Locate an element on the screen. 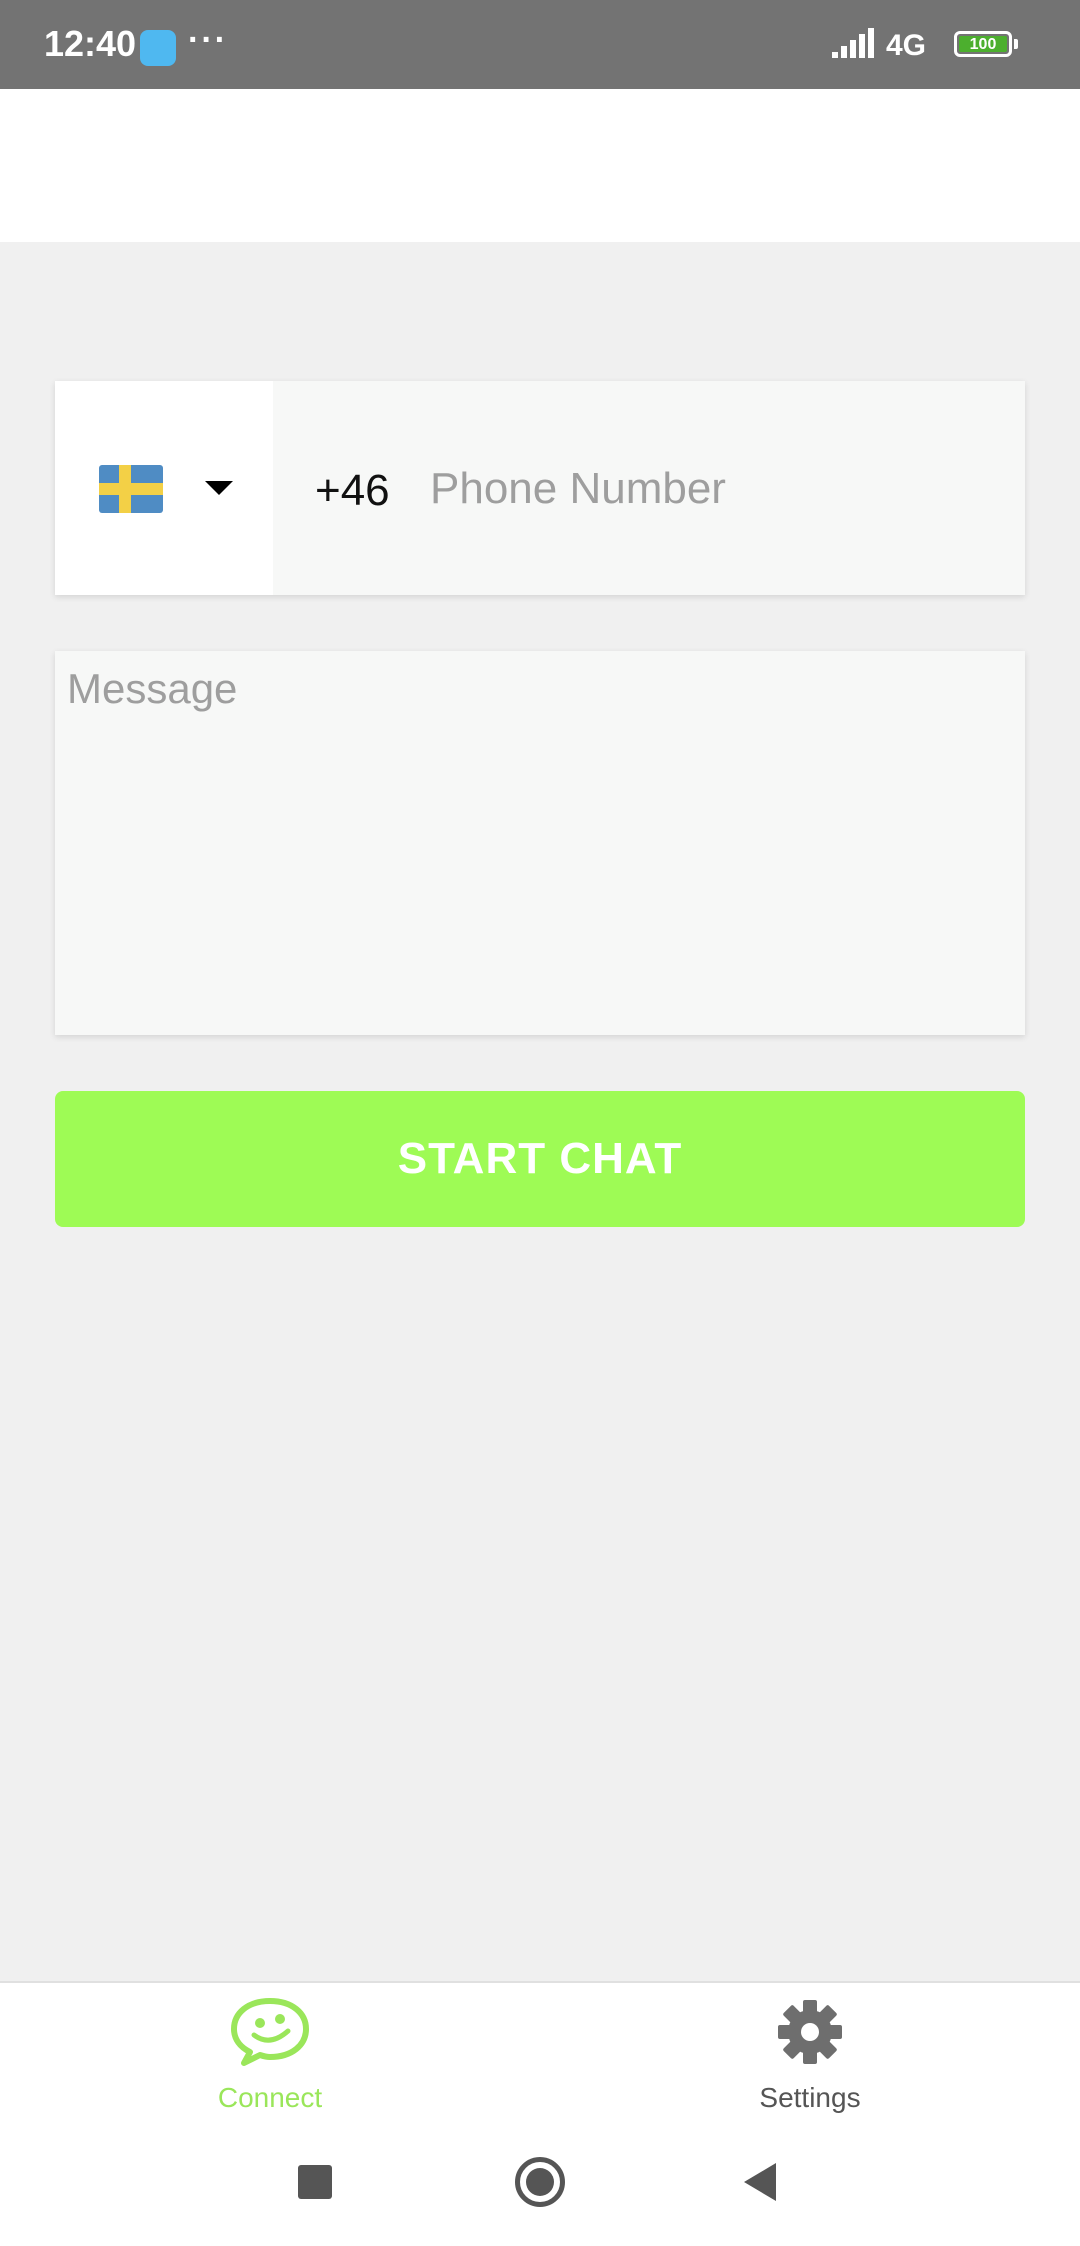  sweden-flag-icon is located at coordinates (131, 489).